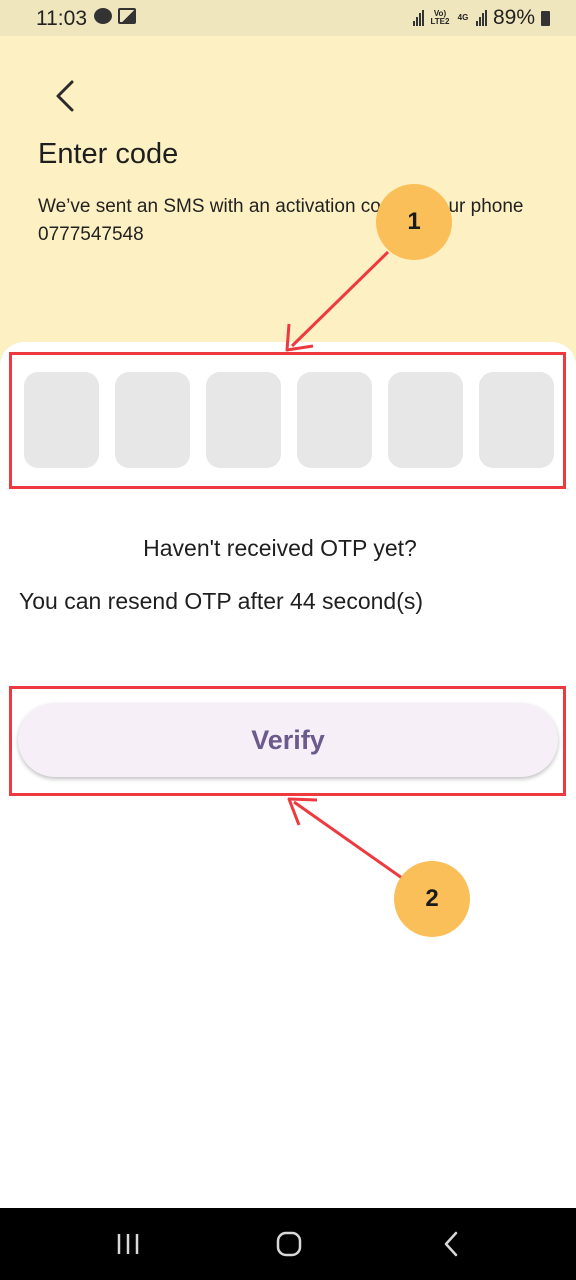 The image size is (576, 1280). I want to click on nav-back-button, so click(451, 1244).